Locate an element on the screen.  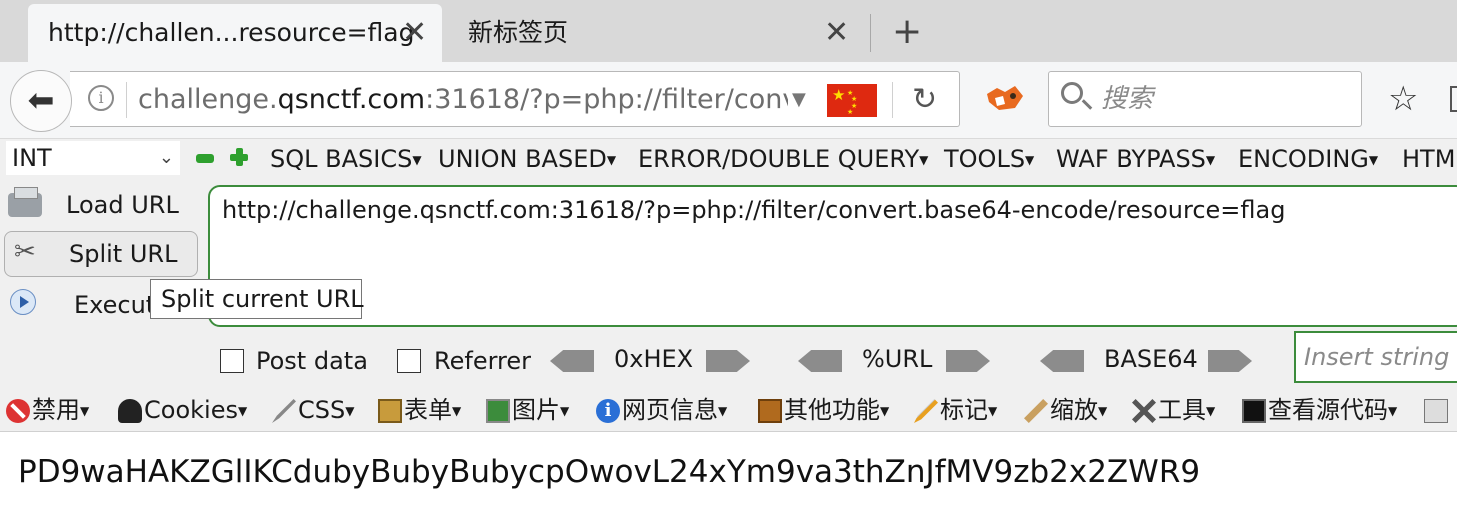
search-input: 搜索 is located at coordinates (1127, 99).